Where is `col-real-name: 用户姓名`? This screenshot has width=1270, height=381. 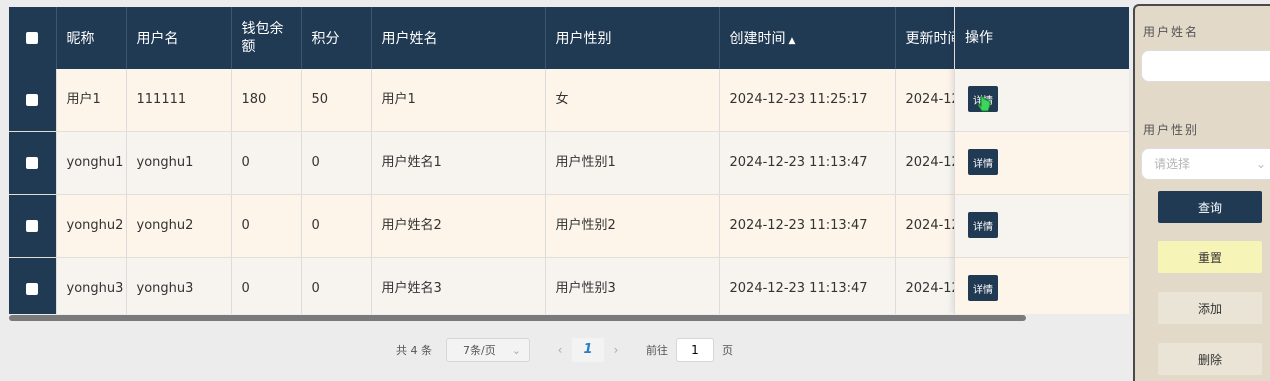
col-real-name: 用户姓名 is located at coordinates (458, 38).